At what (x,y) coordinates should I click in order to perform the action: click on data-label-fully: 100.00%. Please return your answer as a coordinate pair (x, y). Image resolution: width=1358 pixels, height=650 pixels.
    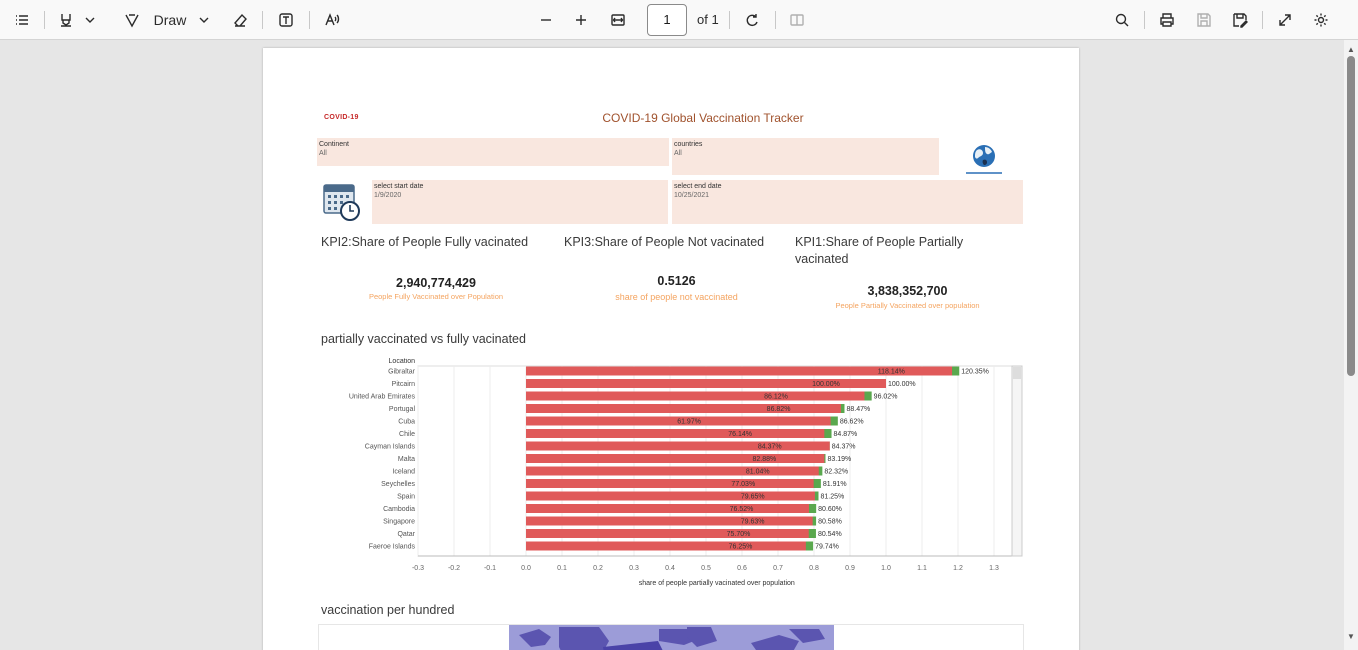
    Looking at the image, I should click on (826, 384).